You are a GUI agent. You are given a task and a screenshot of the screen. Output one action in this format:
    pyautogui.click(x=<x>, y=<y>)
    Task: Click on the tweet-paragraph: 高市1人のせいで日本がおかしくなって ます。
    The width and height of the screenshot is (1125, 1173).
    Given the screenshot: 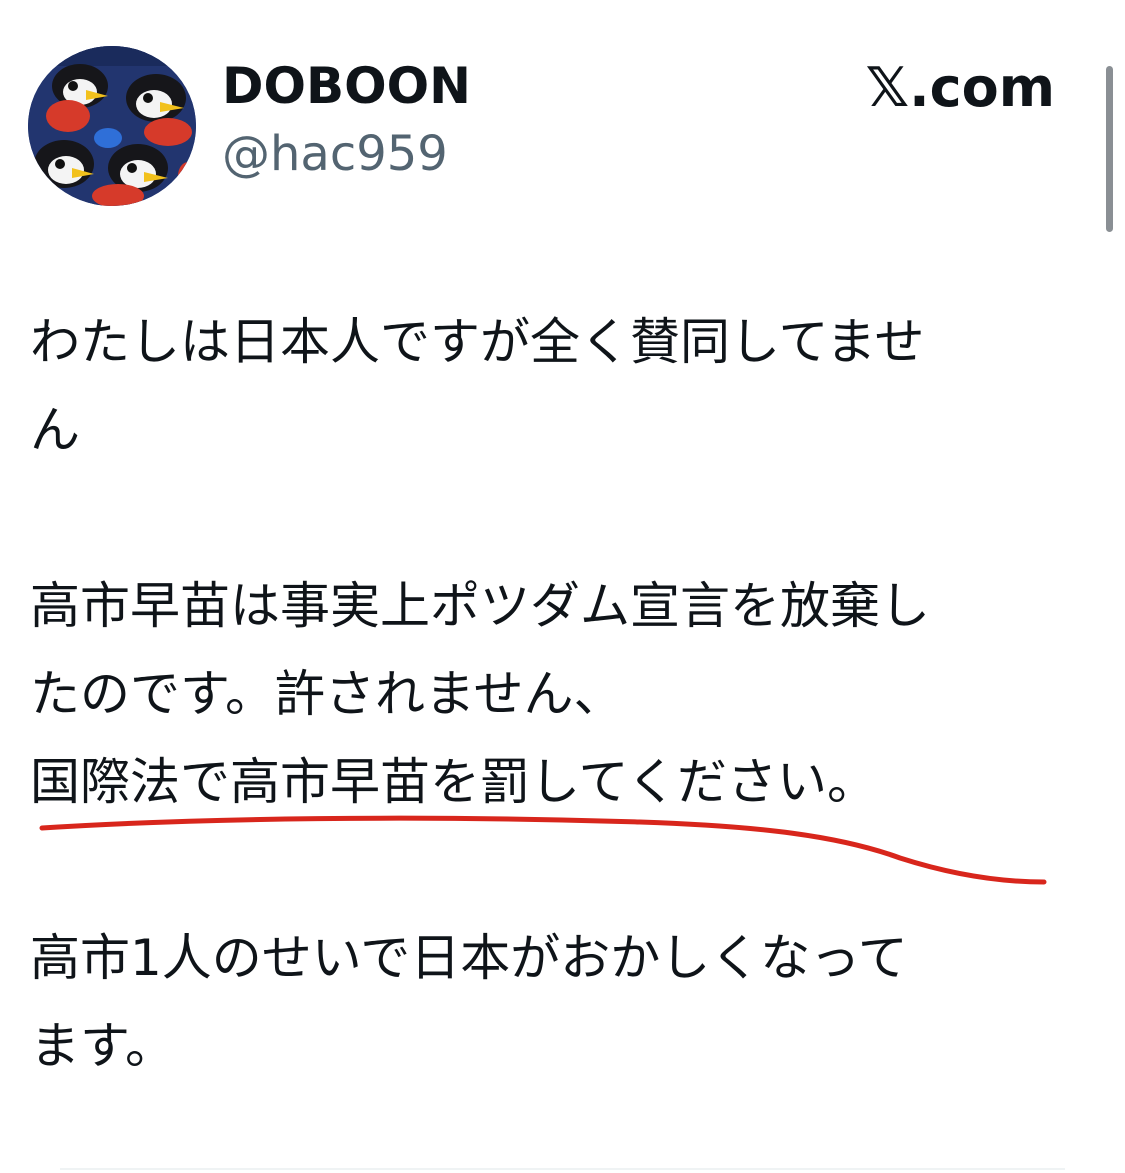 What is the action you would take?
    pyautogui.click(x=562, y=1002)
    